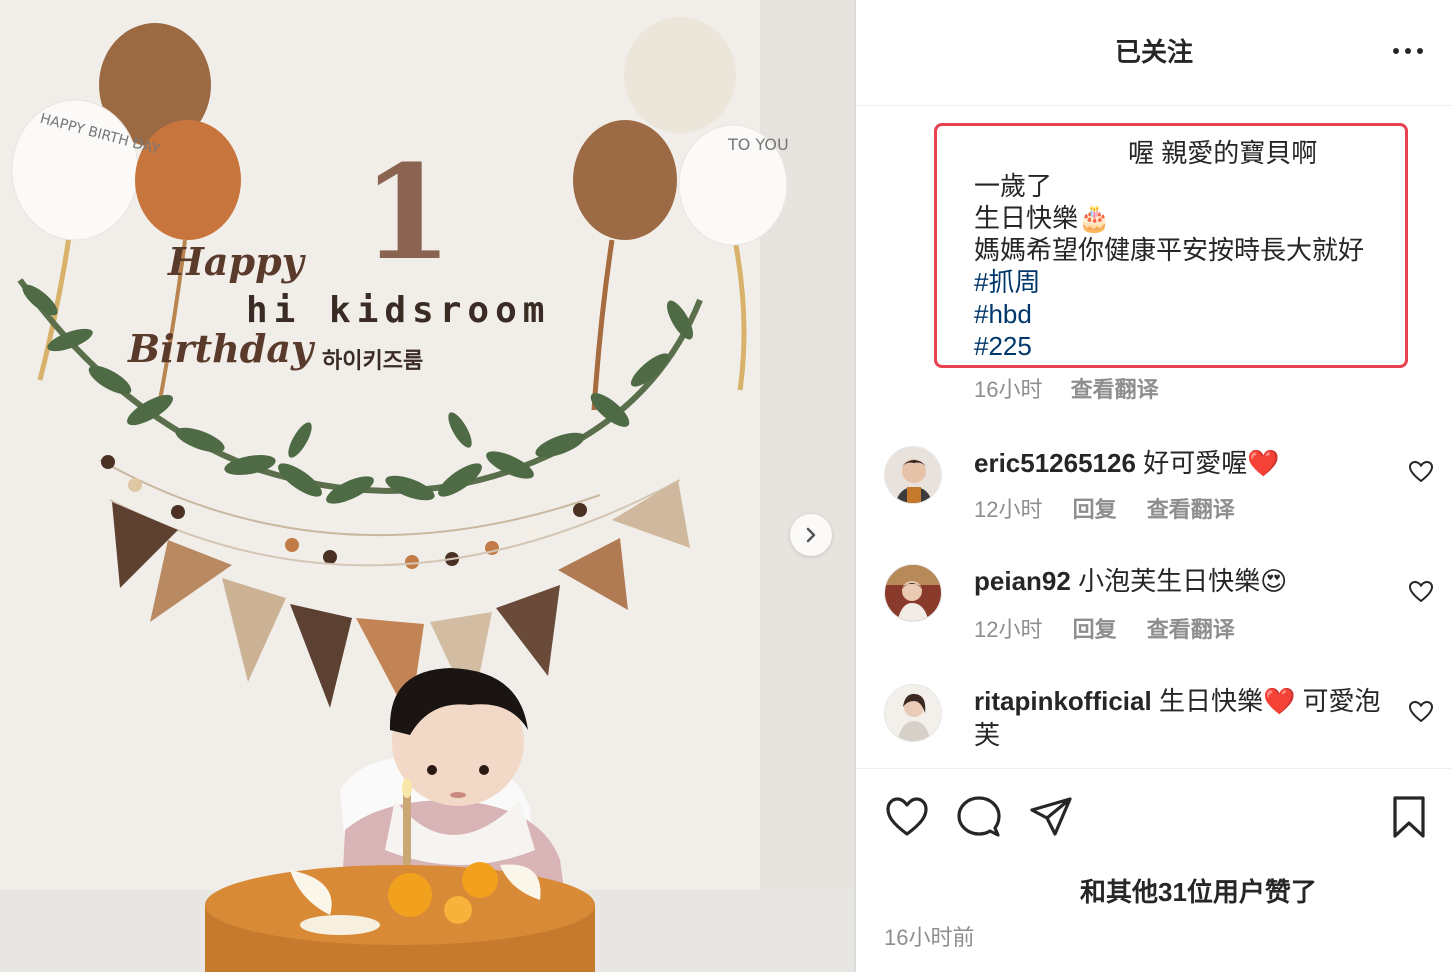 This screenshot has width=1452, height=972. Describe the element at coordinates (929, 937) in the screenshot. I see `post-time: 16小时前` at that location.